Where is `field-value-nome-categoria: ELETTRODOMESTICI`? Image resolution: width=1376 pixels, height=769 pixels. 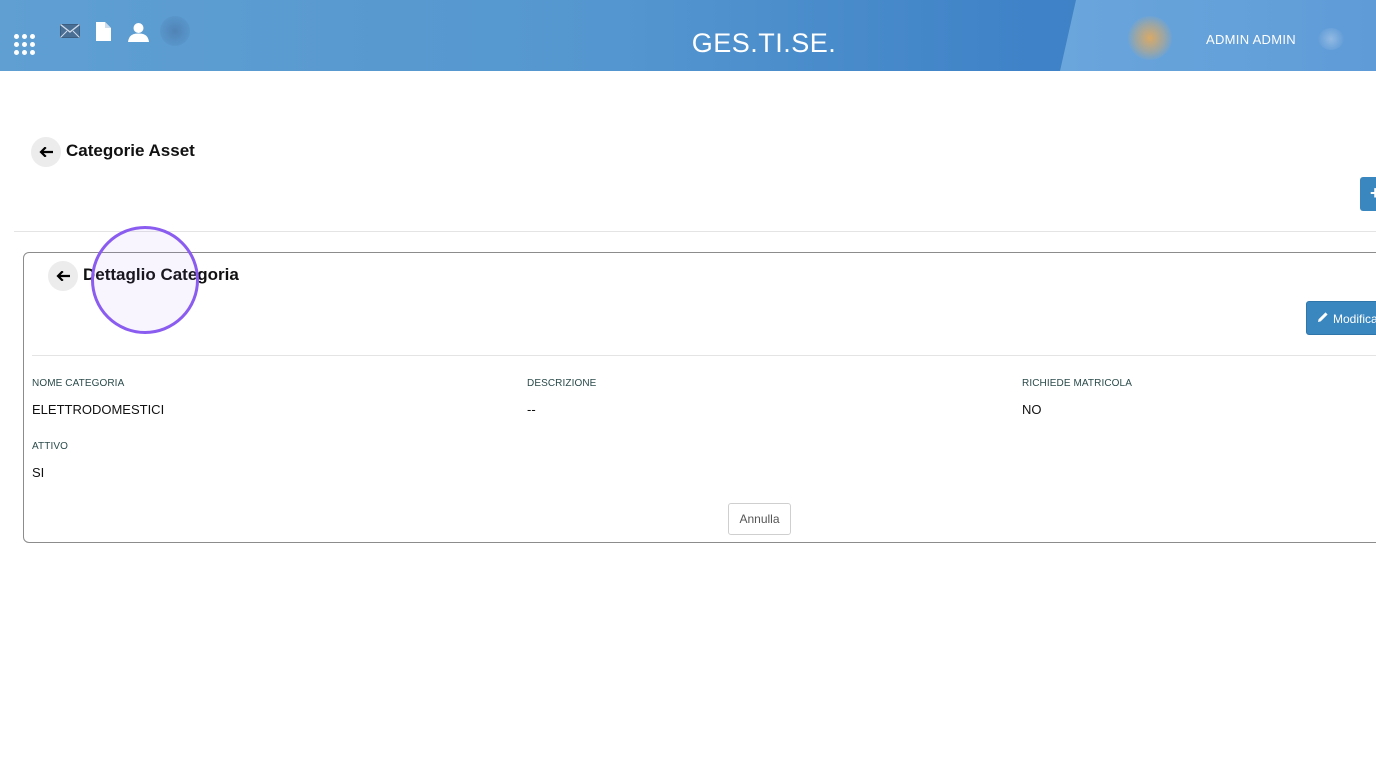 field-value-nome-categoria: ELETTRODOMESTICI is located at coordinates (98, 409).